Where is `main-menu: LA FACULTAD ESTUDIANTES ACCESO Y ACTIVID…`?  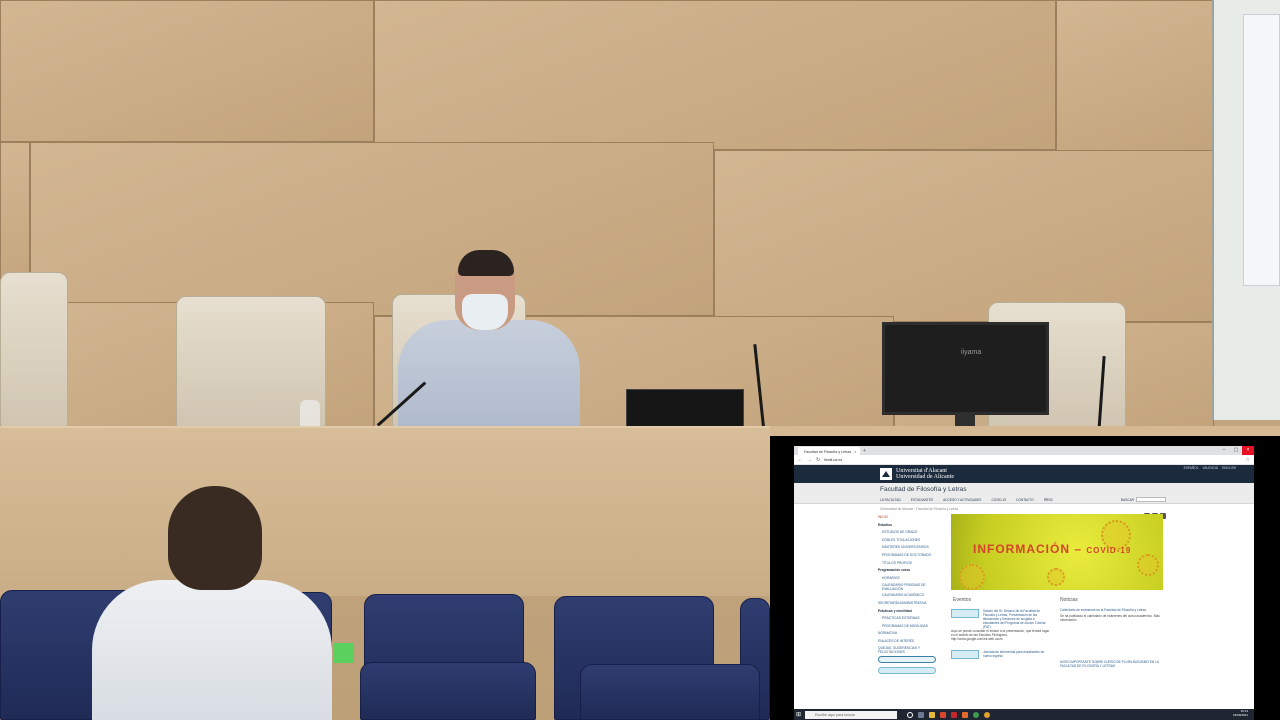 main-menu: LA FACULTAD ESTUDIANTES ACCESO Y ACTIVID… is located at coordinates (1024, 500).